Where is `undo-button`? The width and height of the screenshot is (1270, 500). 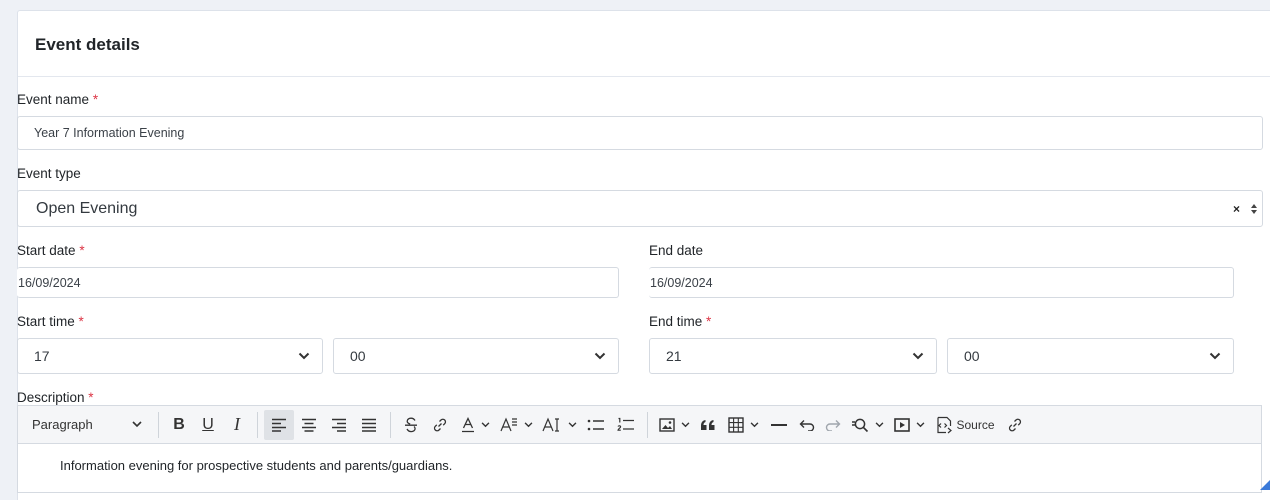 undo-button is located at coordinates (807, 425).